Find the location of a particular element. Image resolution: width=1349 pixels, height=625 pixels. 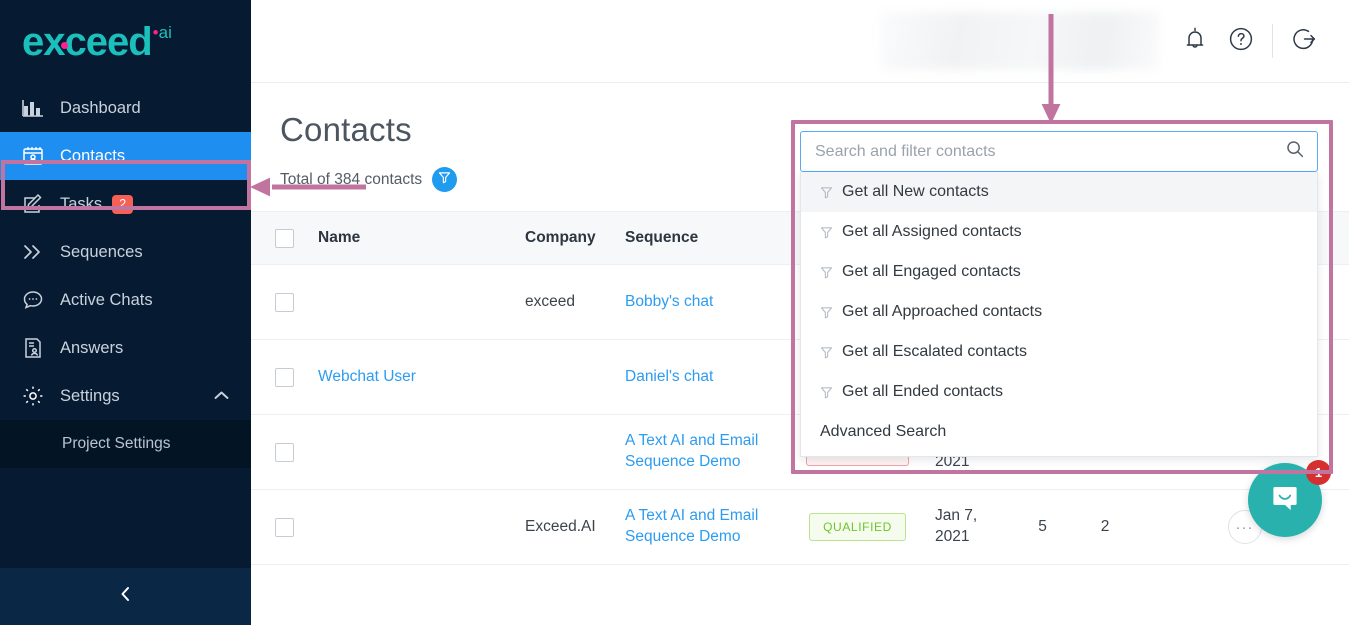

toolbar-divider is located at coordinates (1272, 41).